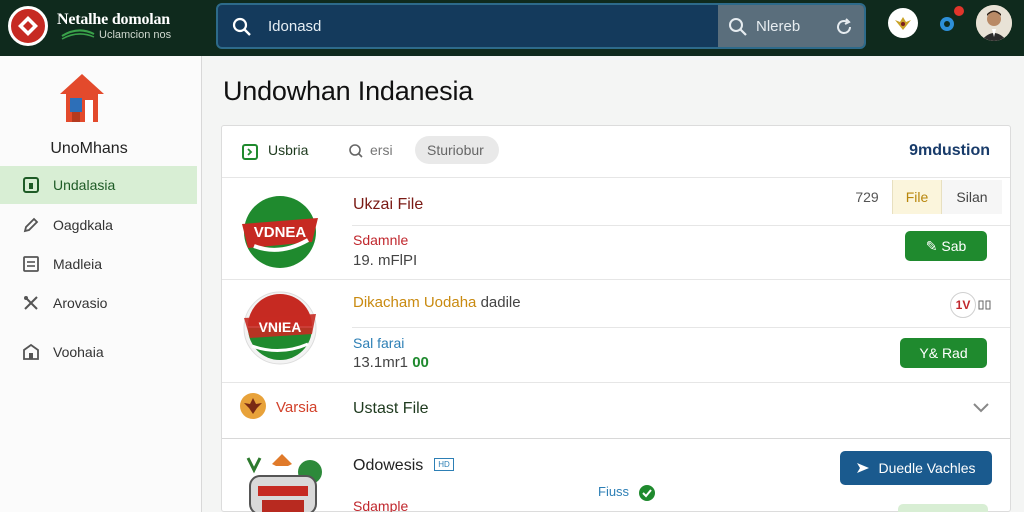 The image size is (1024, 512). Describe the element at coordinates (31, 185) in the screenshot. I see `square-icon` at that location.